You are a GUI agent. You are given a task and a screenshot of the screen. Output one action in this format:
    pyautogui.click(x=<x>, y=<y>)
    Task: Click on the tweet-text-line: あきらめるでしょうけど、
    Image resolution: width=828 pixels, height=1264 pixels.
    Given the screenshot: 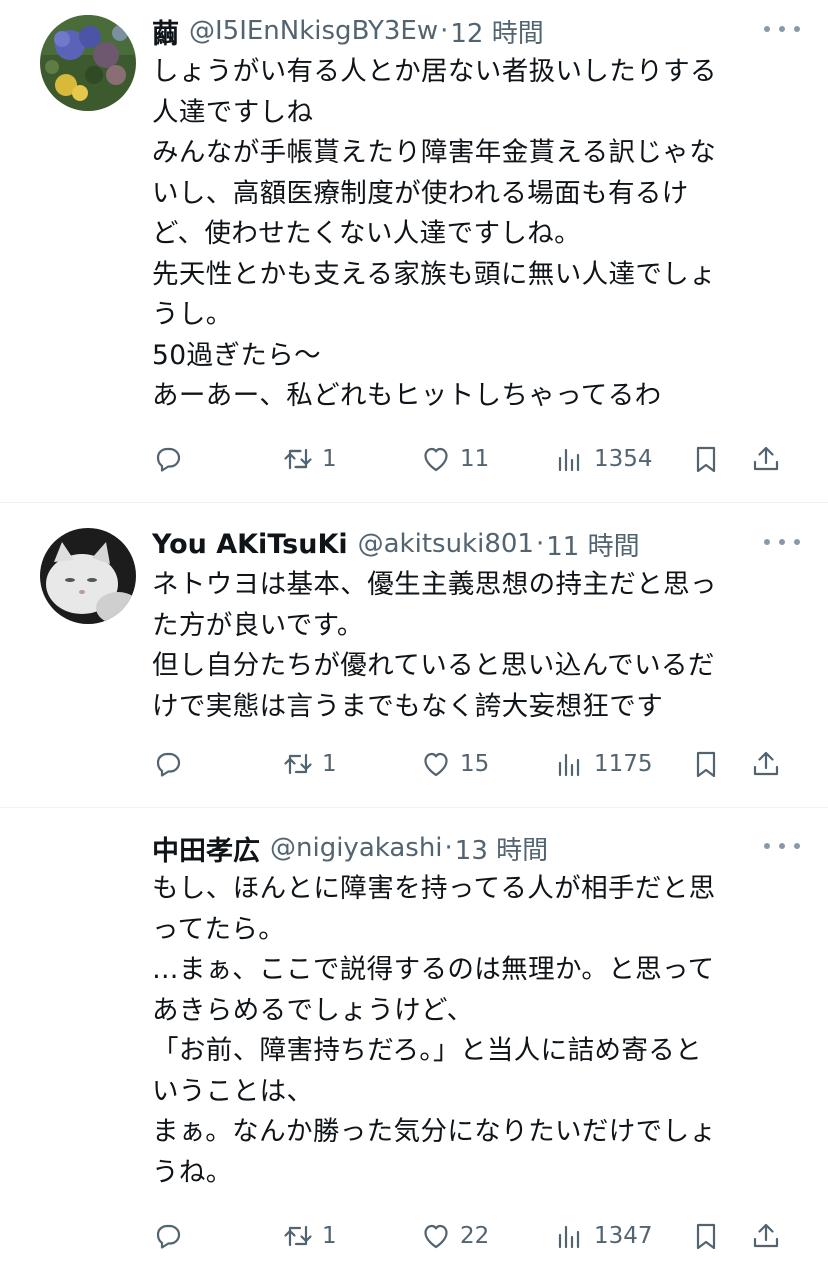 What is the action you would take?
    pyautogui.click(x=313, y=1010)
    